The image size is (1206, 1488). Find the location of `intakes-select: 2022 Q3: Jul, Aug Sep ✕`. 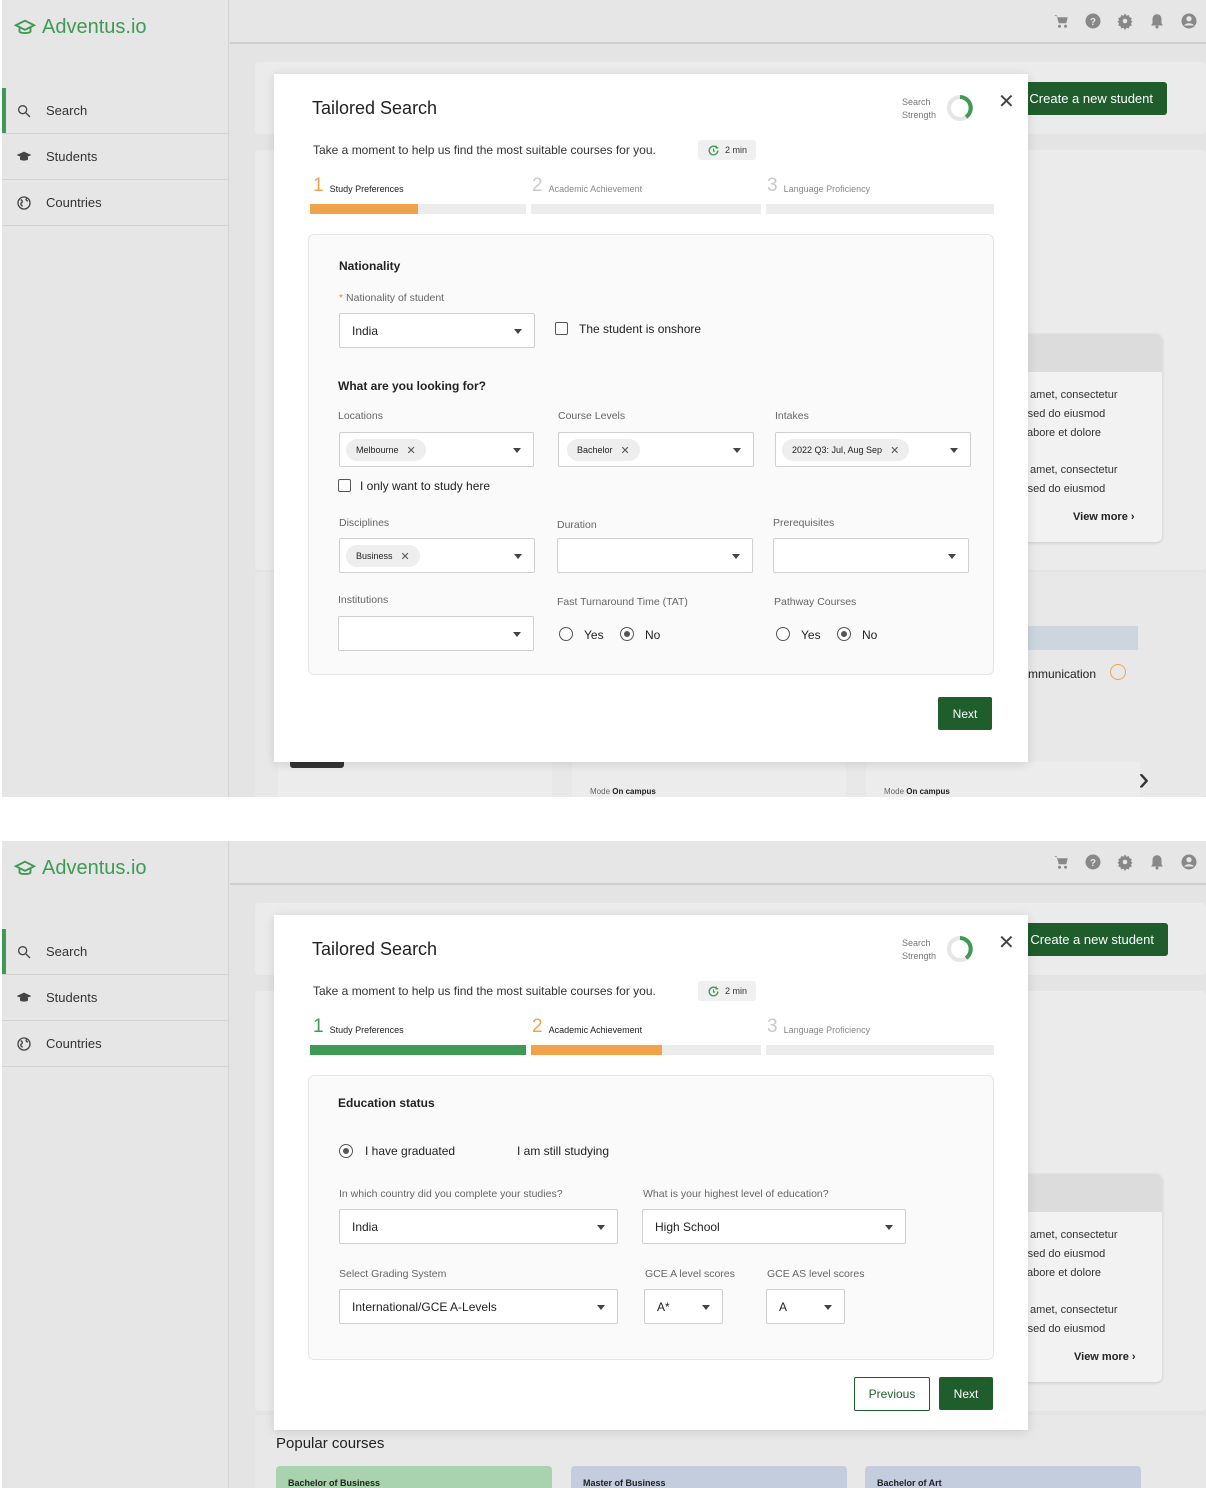

intakes-select: 2022 Q3: Jul, Aug Sep ✕ is located at coordinates (873, 449).